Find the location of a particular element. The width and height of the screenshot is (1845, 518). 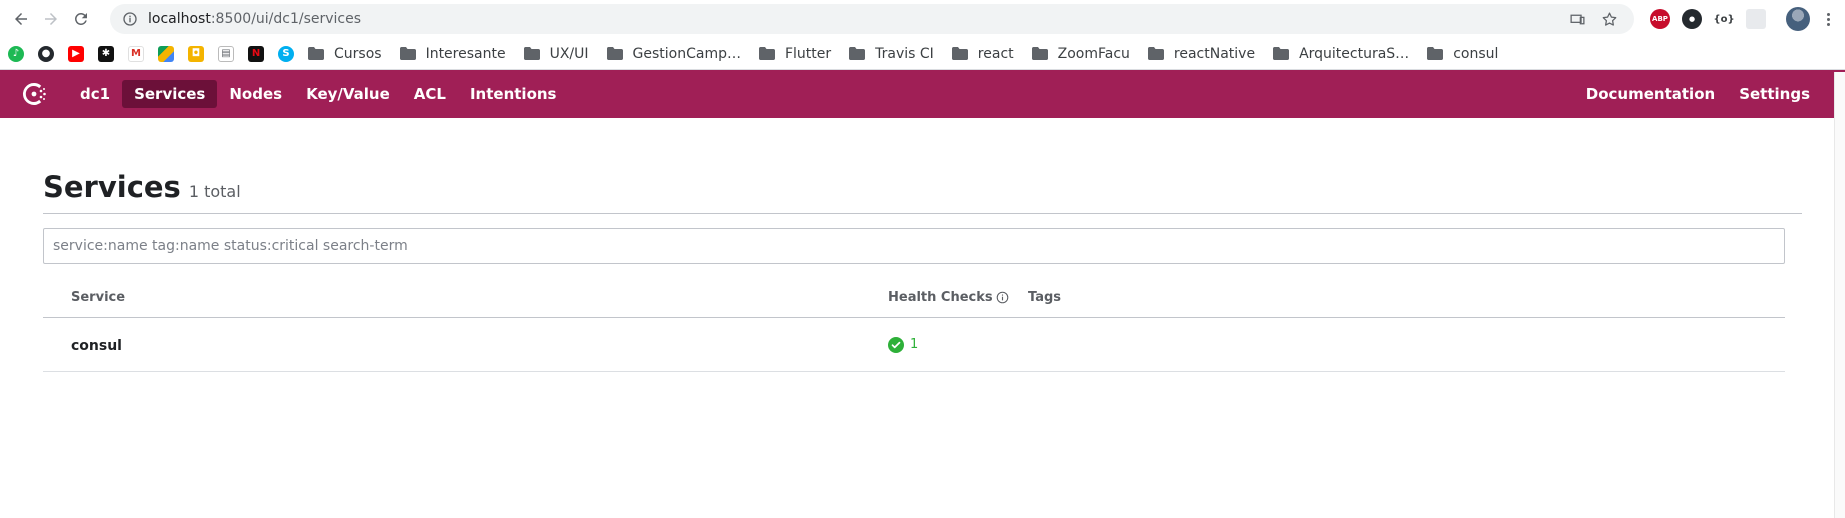

arrow-right-icon is located at coordinates (51, 19).